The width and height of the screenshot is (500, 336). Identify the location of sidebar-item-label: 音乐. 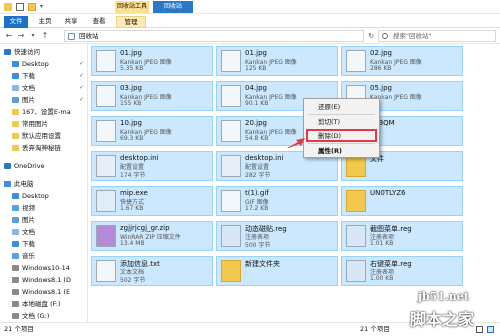
(28, 256).